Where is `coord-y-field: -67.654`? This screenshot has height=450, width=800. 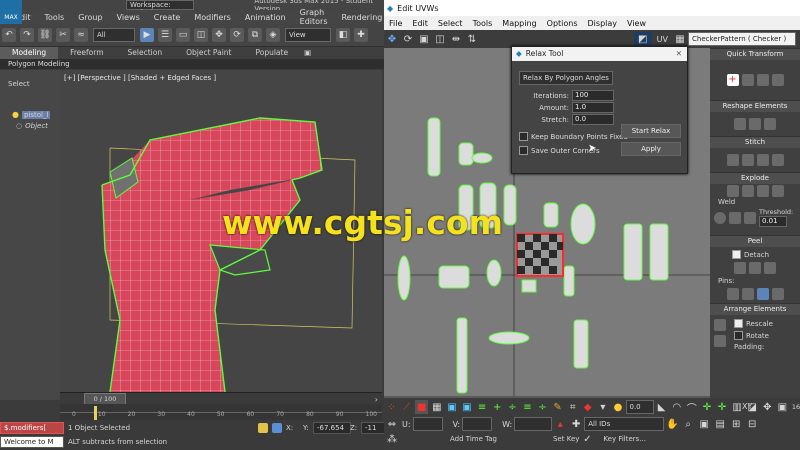 coord-y-field: -67.654 is located at coordinates (332, 428).